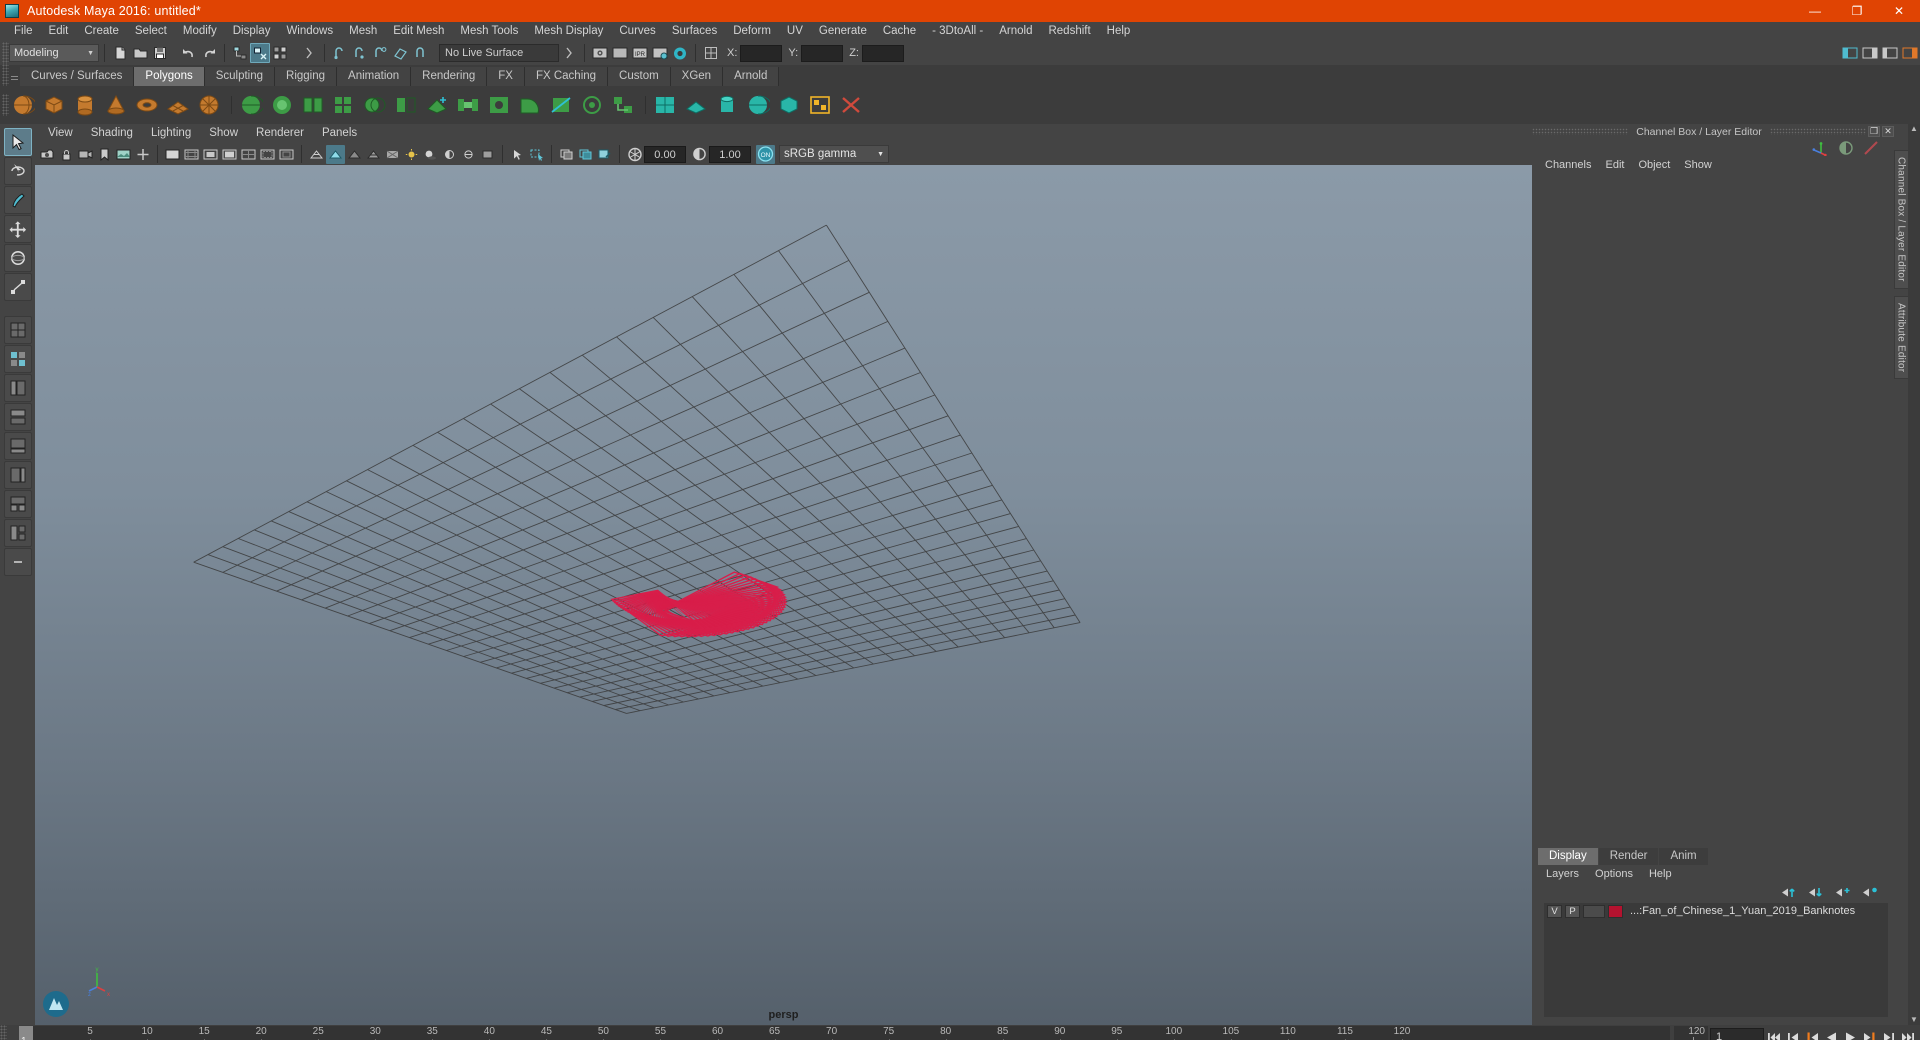 Image resolution: width=1920 pixels, height=1040 pixels. Describe the element at coordinates (5, 105) in the screenshot. I see `shelf-icons-grip` at that location.